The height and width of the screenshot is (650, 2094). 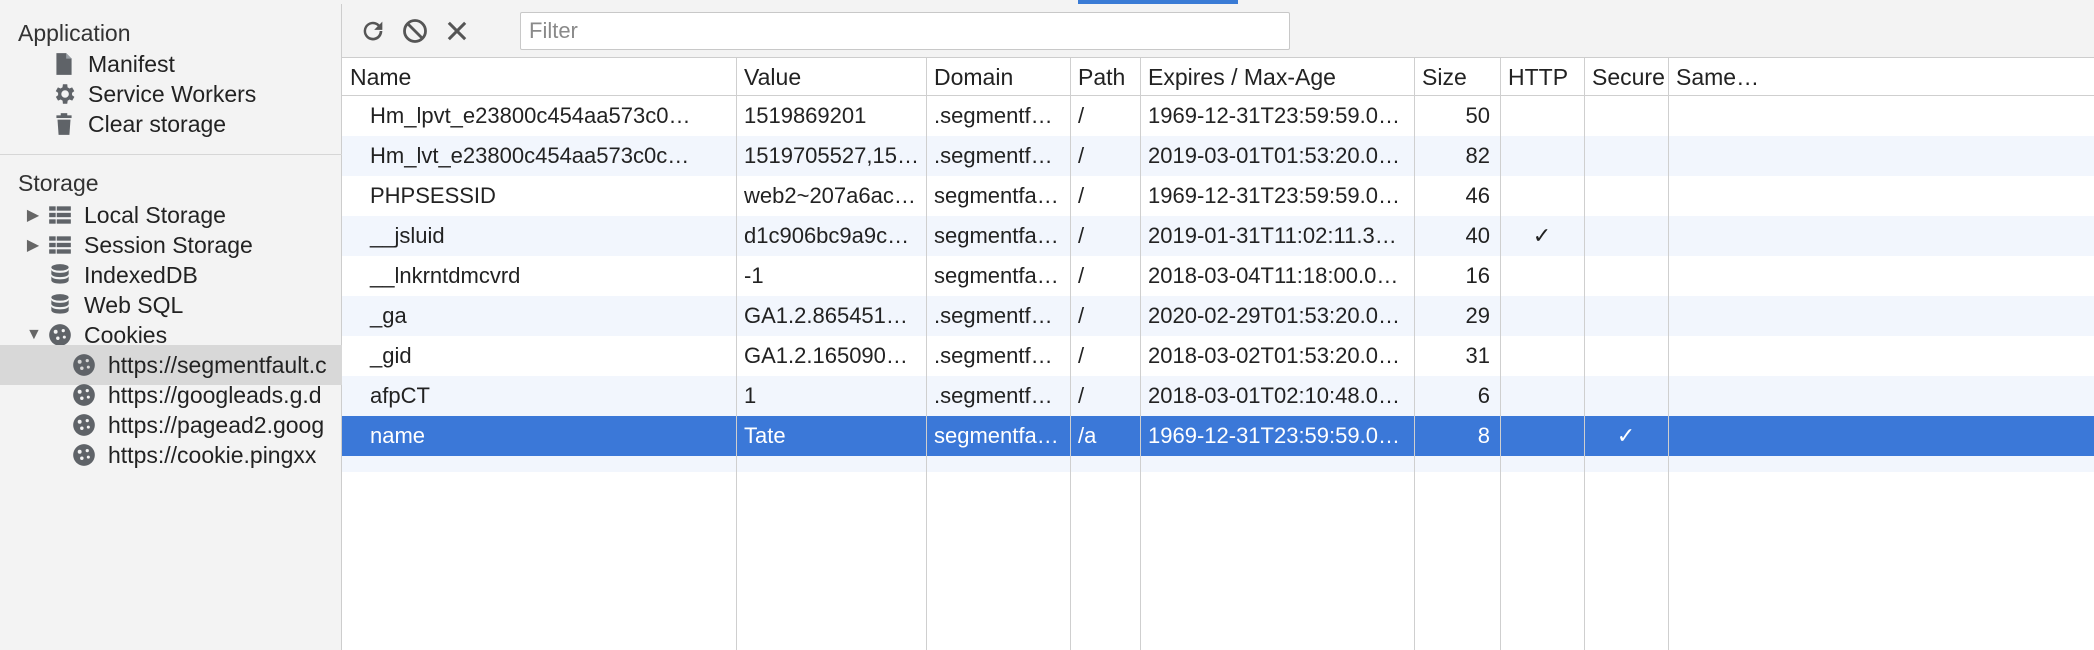 I want to click on storage-section-title: Storage, so click(x=58, y=183).